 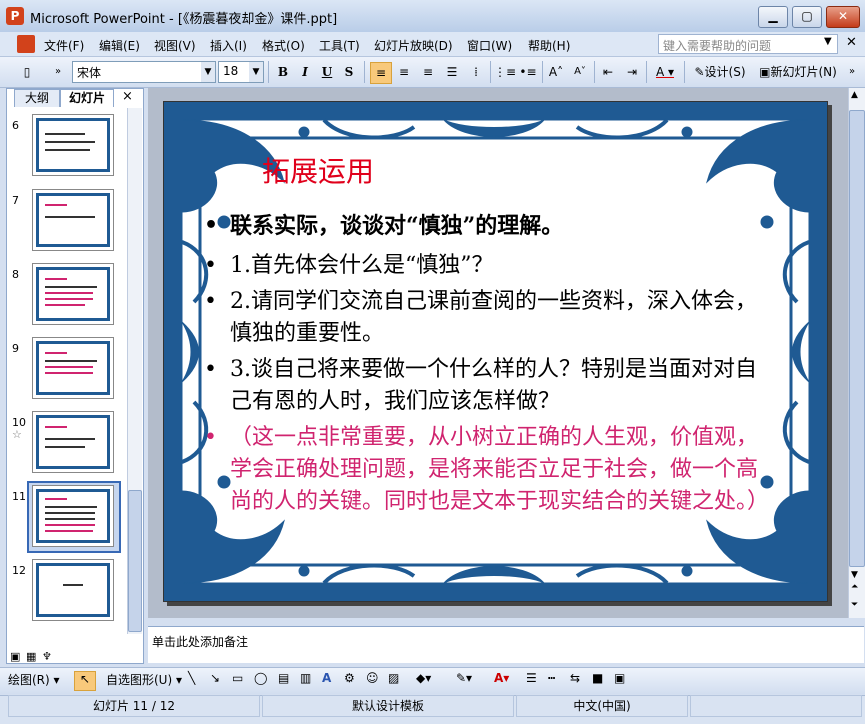 What do you see at coordinates (318, 170) in the screenshot?
I see `slide-title: 拓展运用` at bounding box center [318, 170].